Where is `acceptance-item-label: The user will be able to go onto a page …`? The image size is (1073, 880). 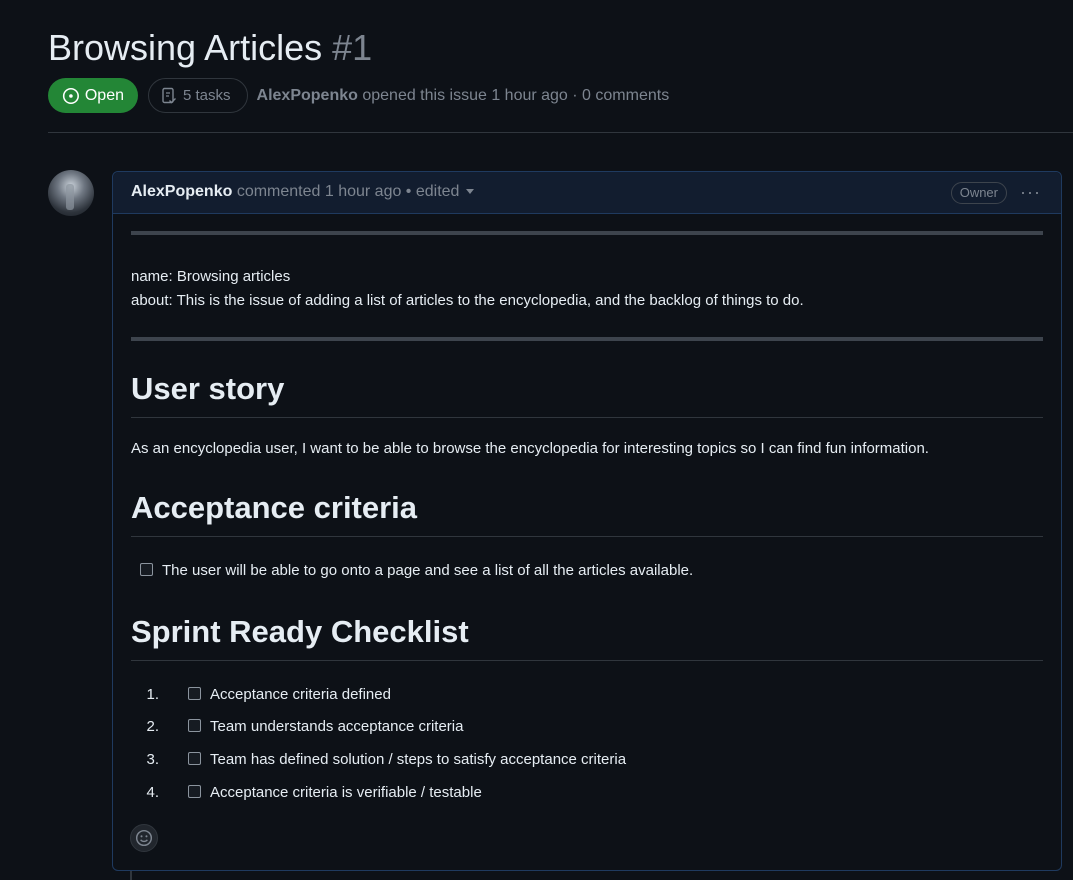 acceptance-item-label: The user will be able to go onto a page … is located at coordinates (428, 570).